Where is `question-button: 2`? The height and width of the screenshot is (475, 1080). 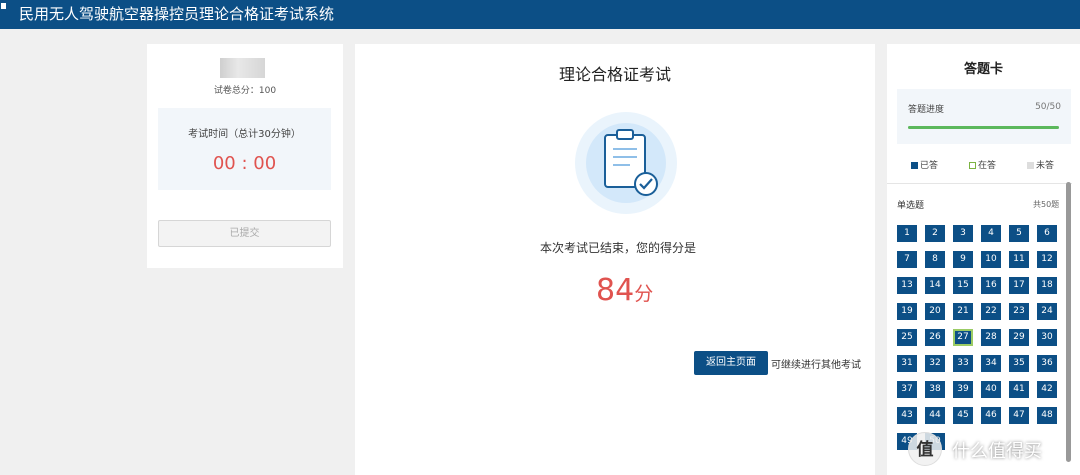 question-button: 2 is located at coordinates (935, 233).